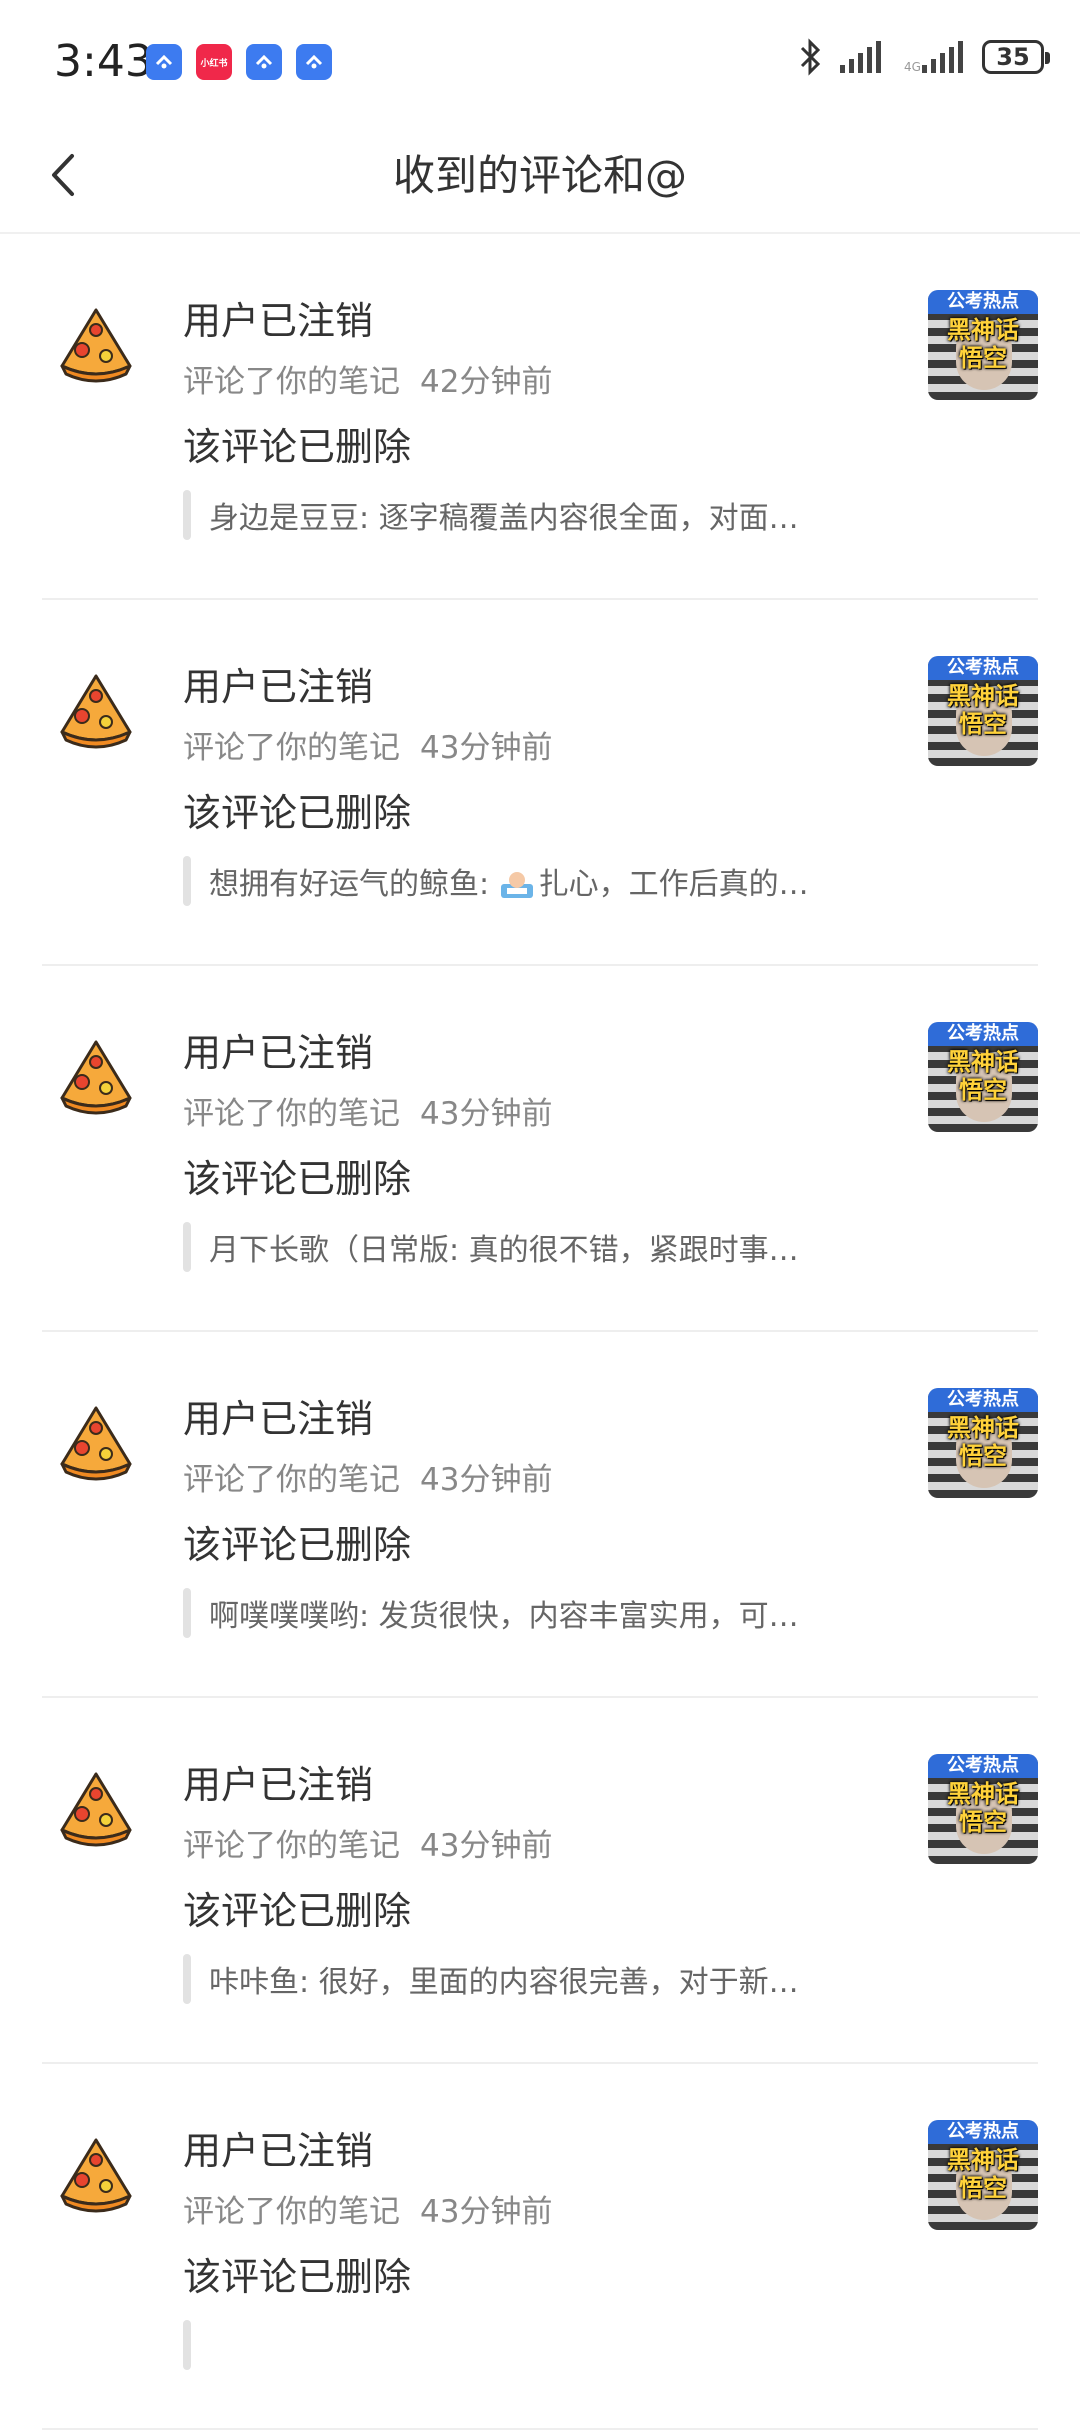  I want to click on svg-text: 4G, so click(912, 67).